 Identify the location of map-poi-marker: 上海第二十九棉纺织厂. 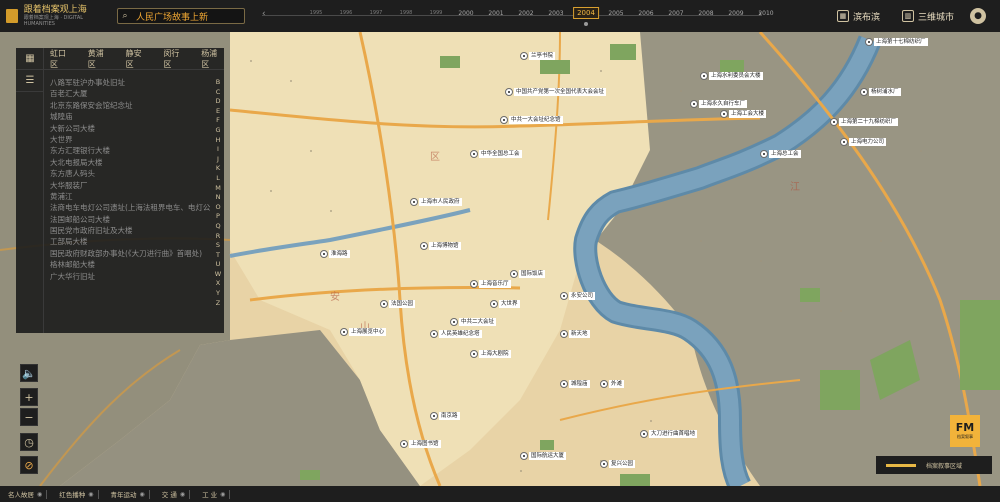
(864, 122).